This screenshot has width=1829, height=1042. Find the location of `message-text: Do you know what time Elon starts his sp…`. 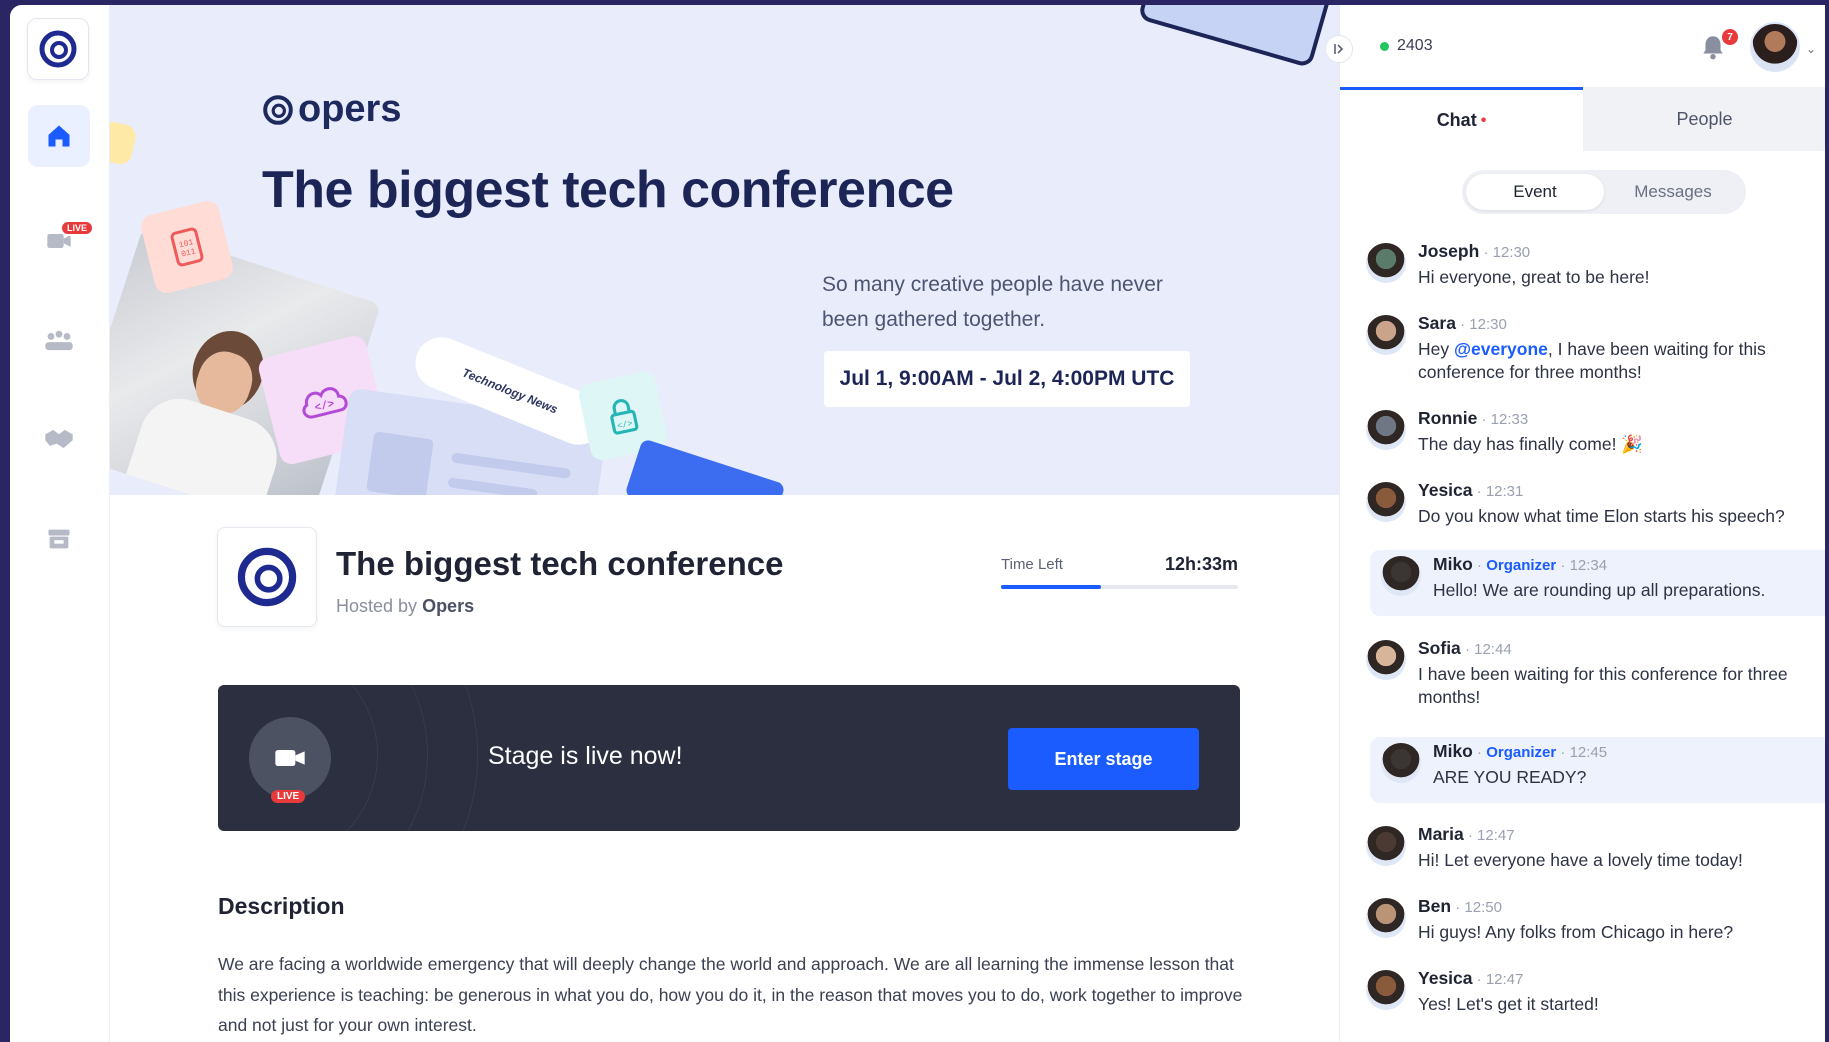

message-text: Do you know what time Elon starts his sp… is located at coordinates (1601, 516).